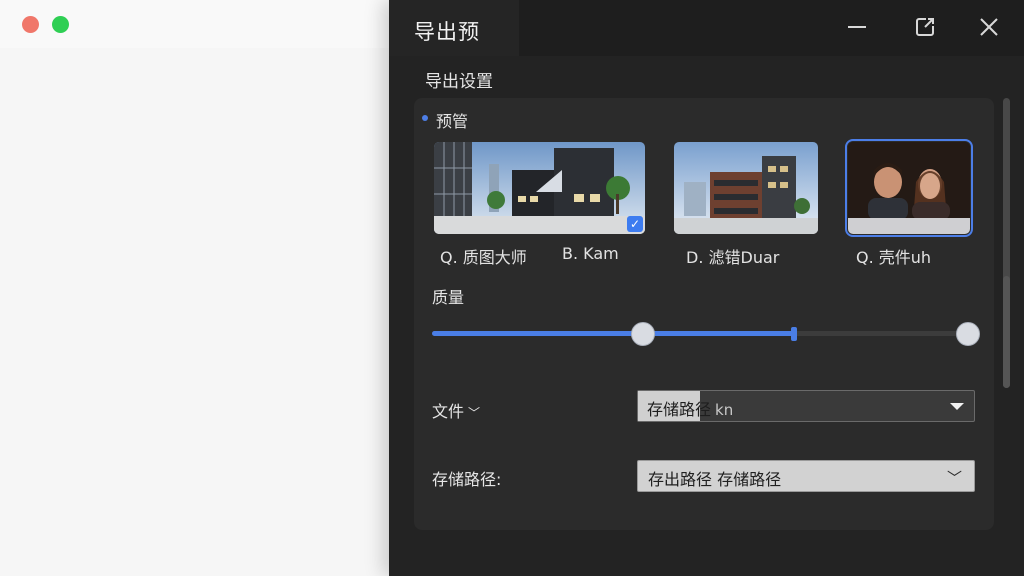  What do you see at coordinates (635, 224) in the screenshot?
I see `checkbox-checked-icon: ✓` at bounding box center [635, 224].